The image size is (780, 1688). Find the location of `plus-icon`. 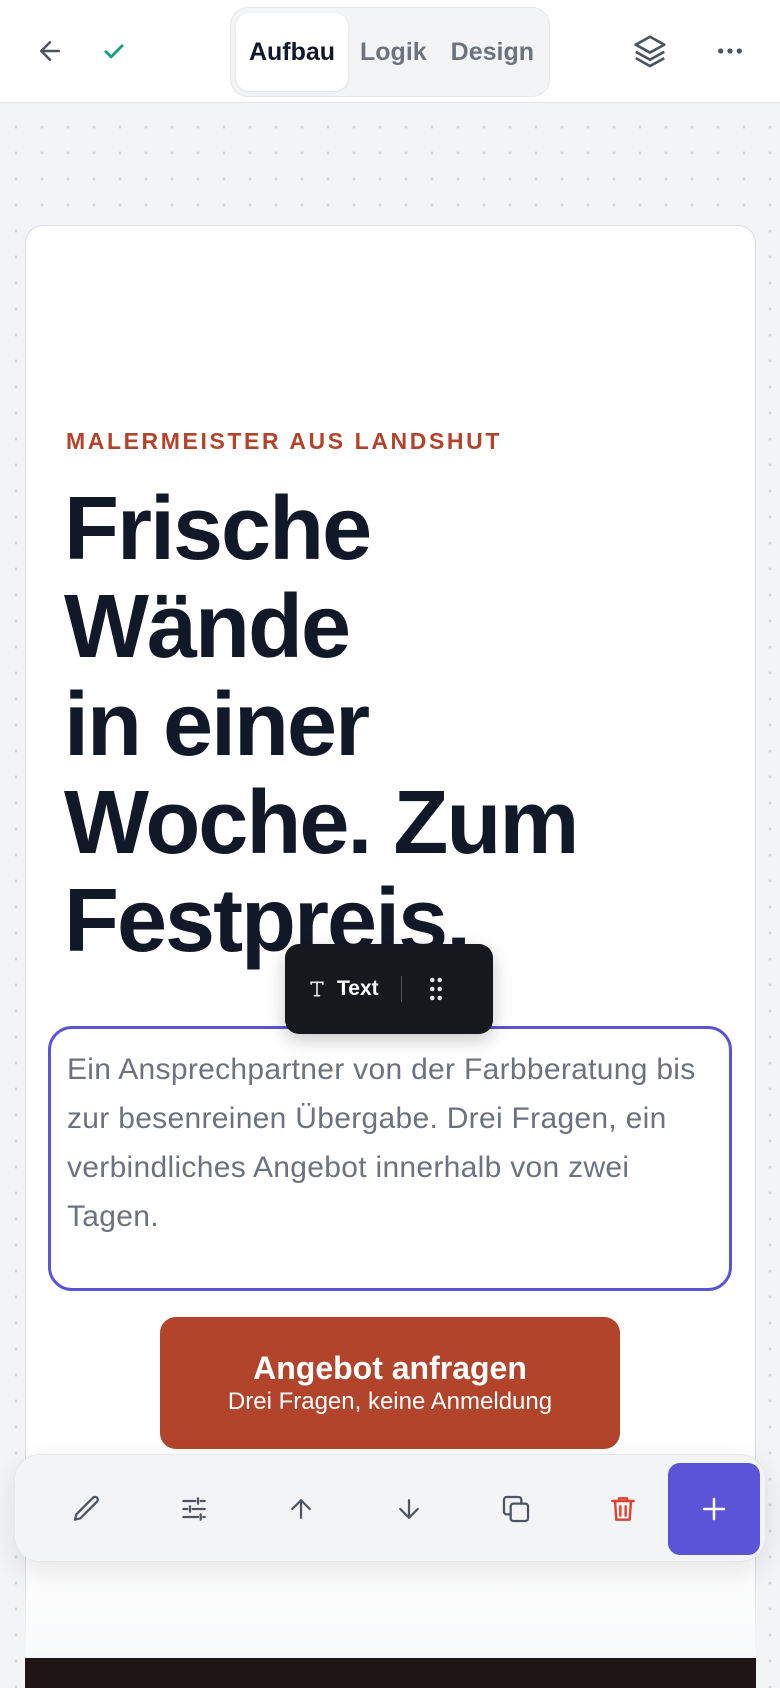

plus-icon is located at coordinates (714, 1509).